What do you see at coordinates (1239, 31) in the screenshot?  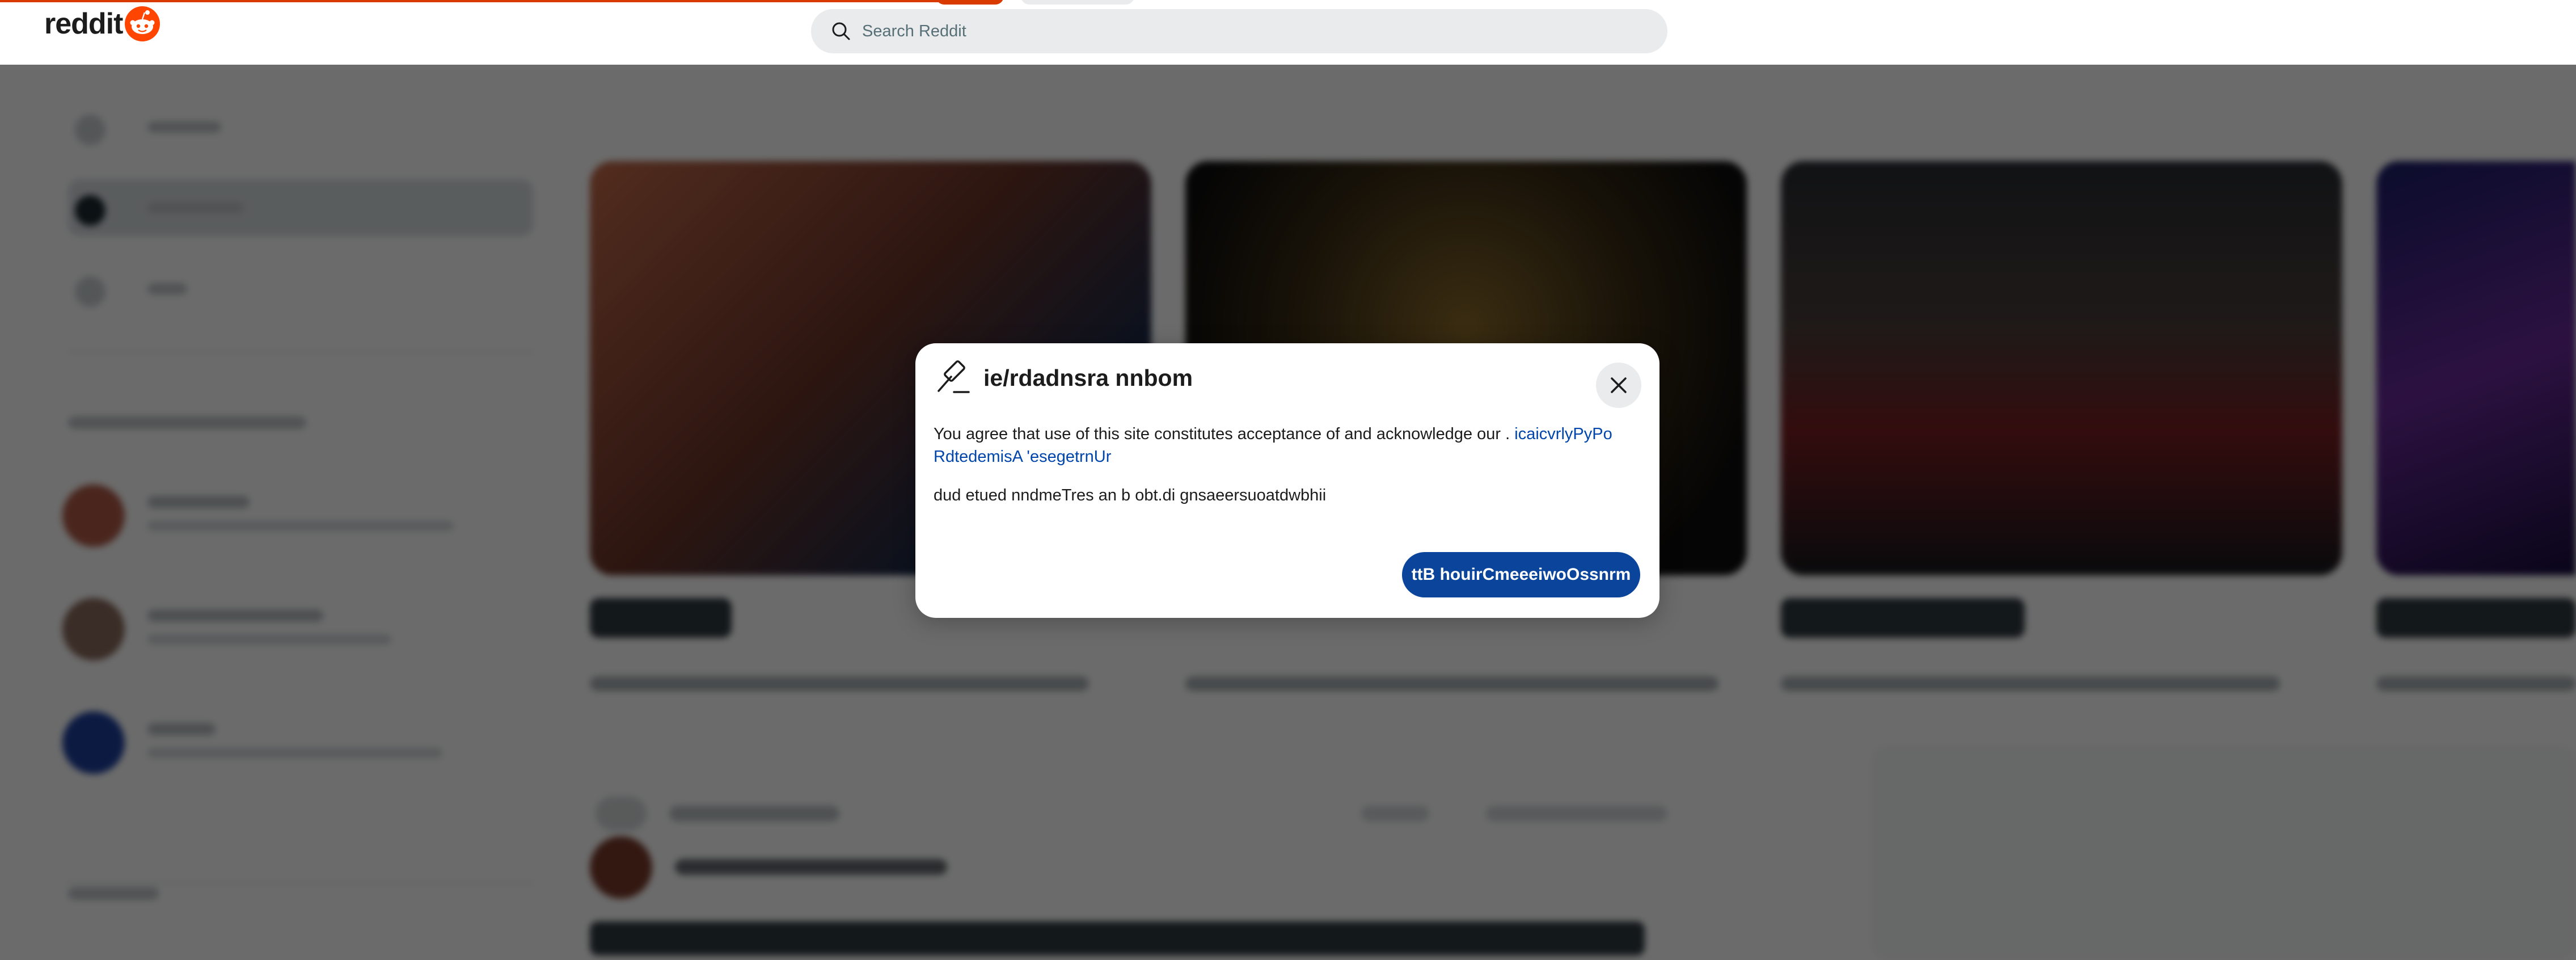 I see `search-input: Search Reddit` at bounding box center [1239, 31].